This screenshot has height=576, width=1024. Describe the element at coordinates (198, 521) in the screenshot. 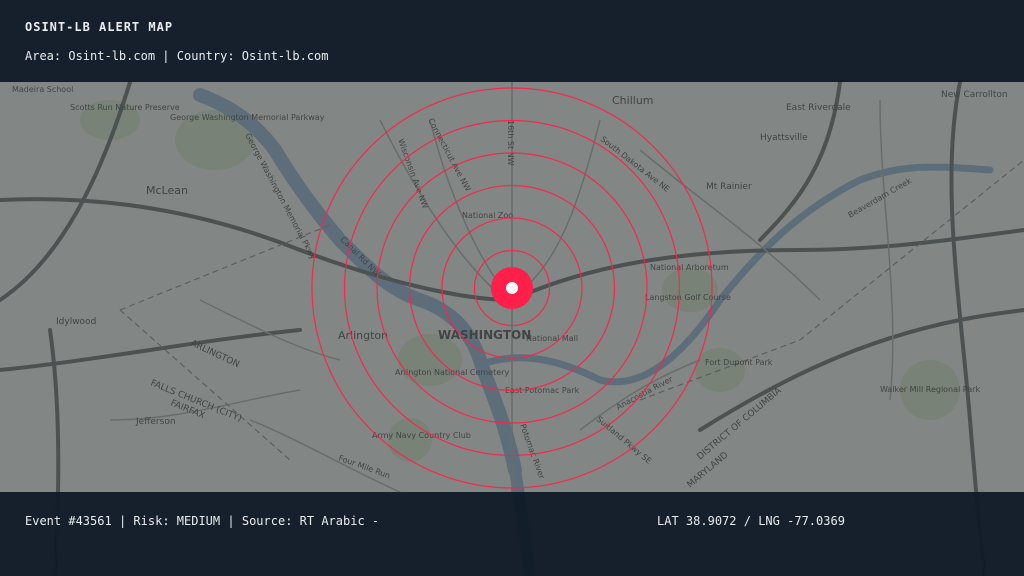

I see `risk-value: MEDIUM` at that location.